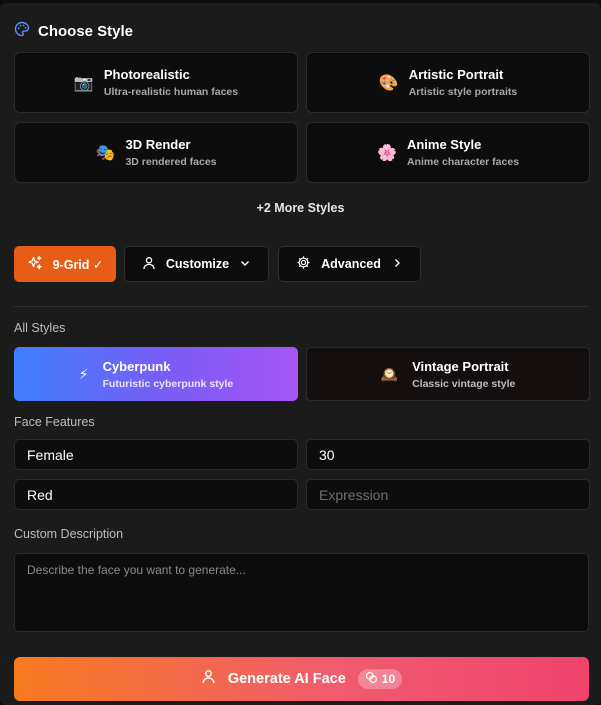  Describe the element at coordinates (388, 679) in the screenshot. I see `credit-count: 10` at that location.